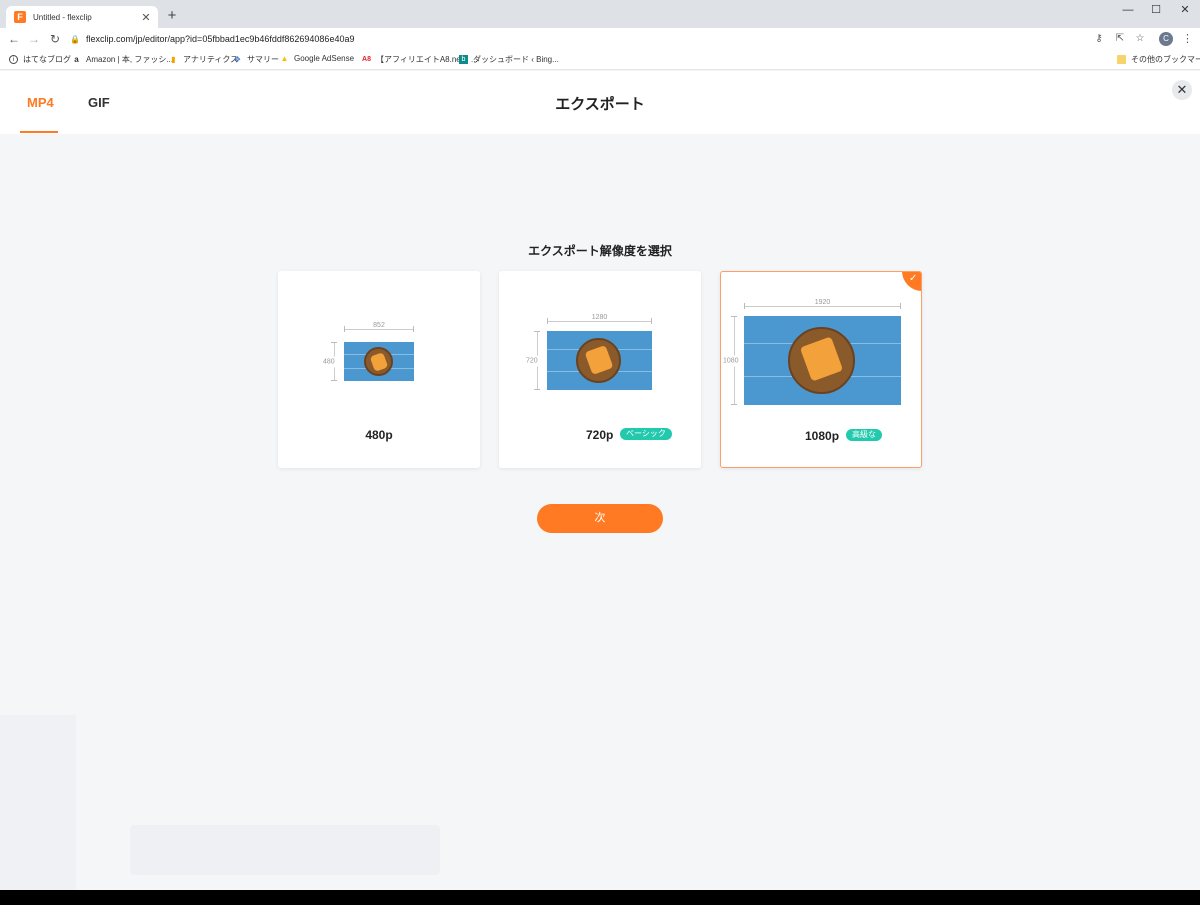  I want to click on bookmark-item: ▲ Google AdSense, so click(317, 58).